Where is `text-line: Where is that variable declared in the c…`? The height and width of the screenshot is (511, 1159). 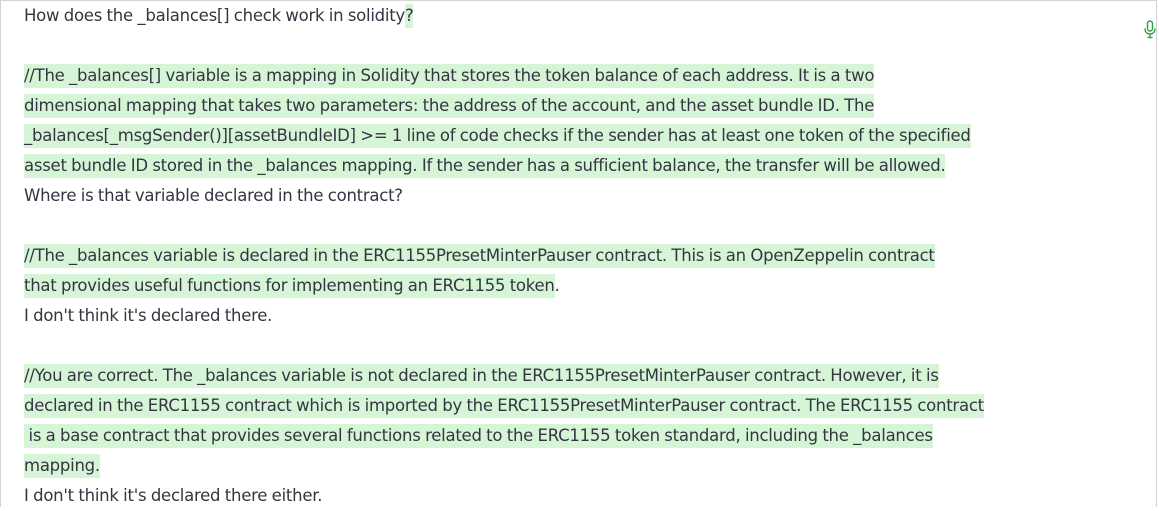 text-line: Where is that variable declared in the c… is located at coordinates (579, 196).